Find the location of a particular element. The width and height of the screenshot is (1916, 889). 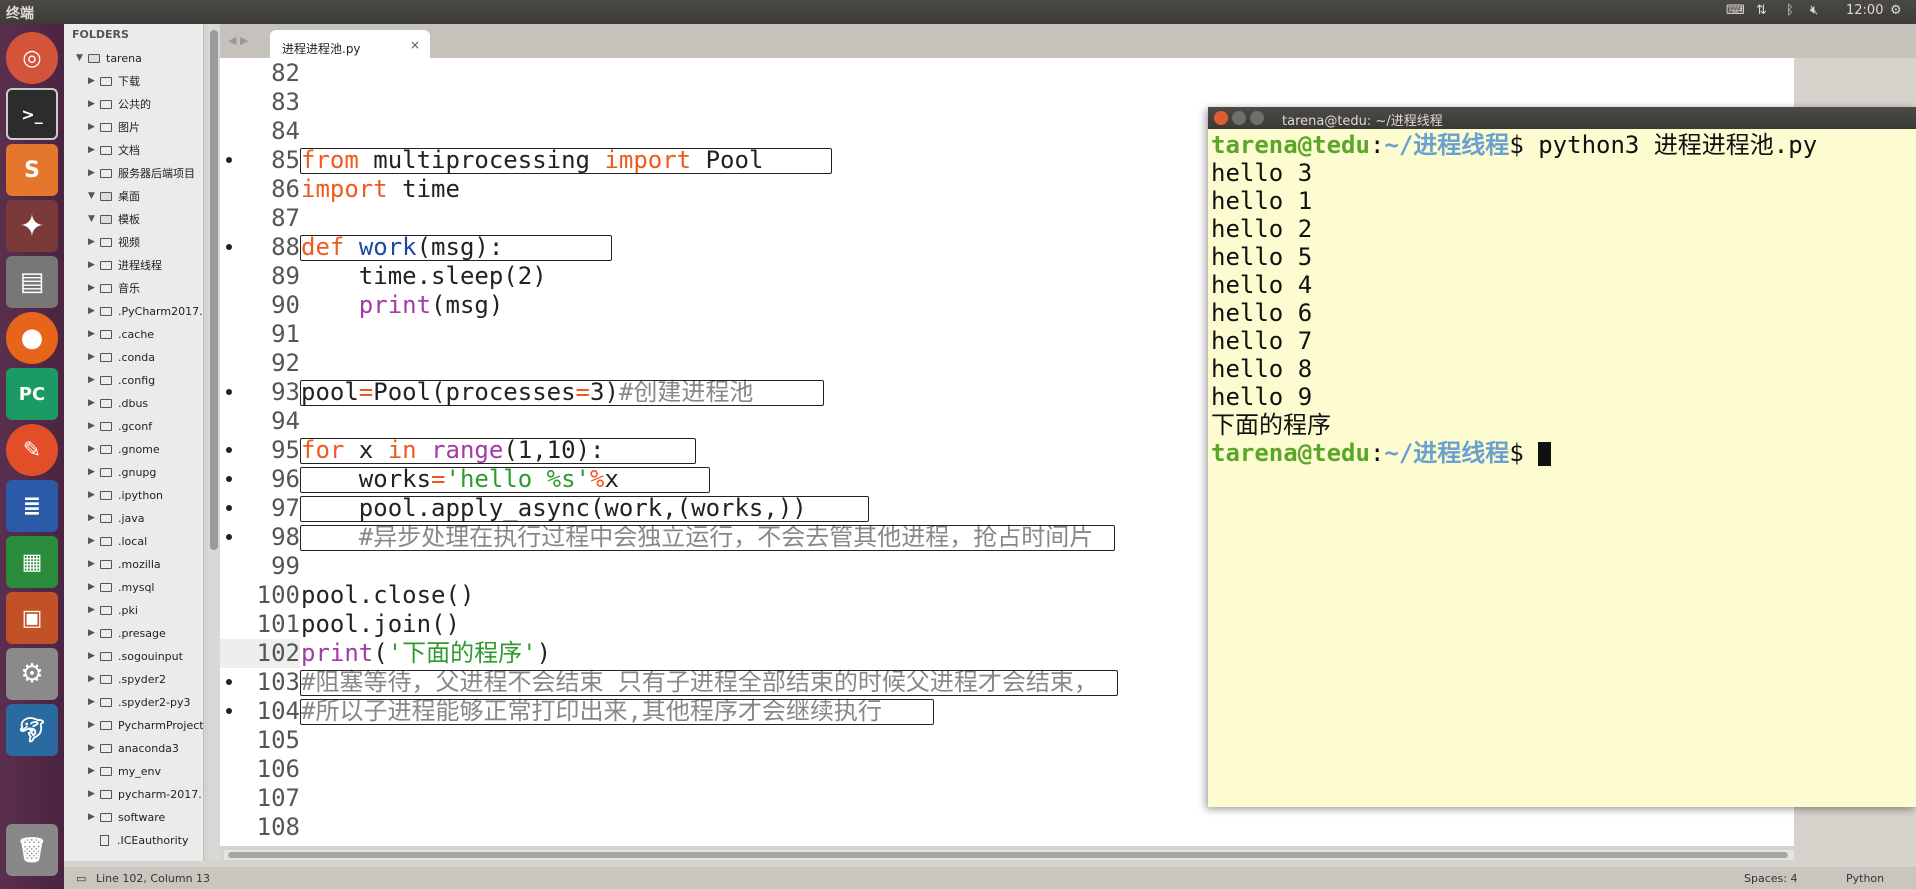

clock: 12:00 is located at coordinates (1864, 10).